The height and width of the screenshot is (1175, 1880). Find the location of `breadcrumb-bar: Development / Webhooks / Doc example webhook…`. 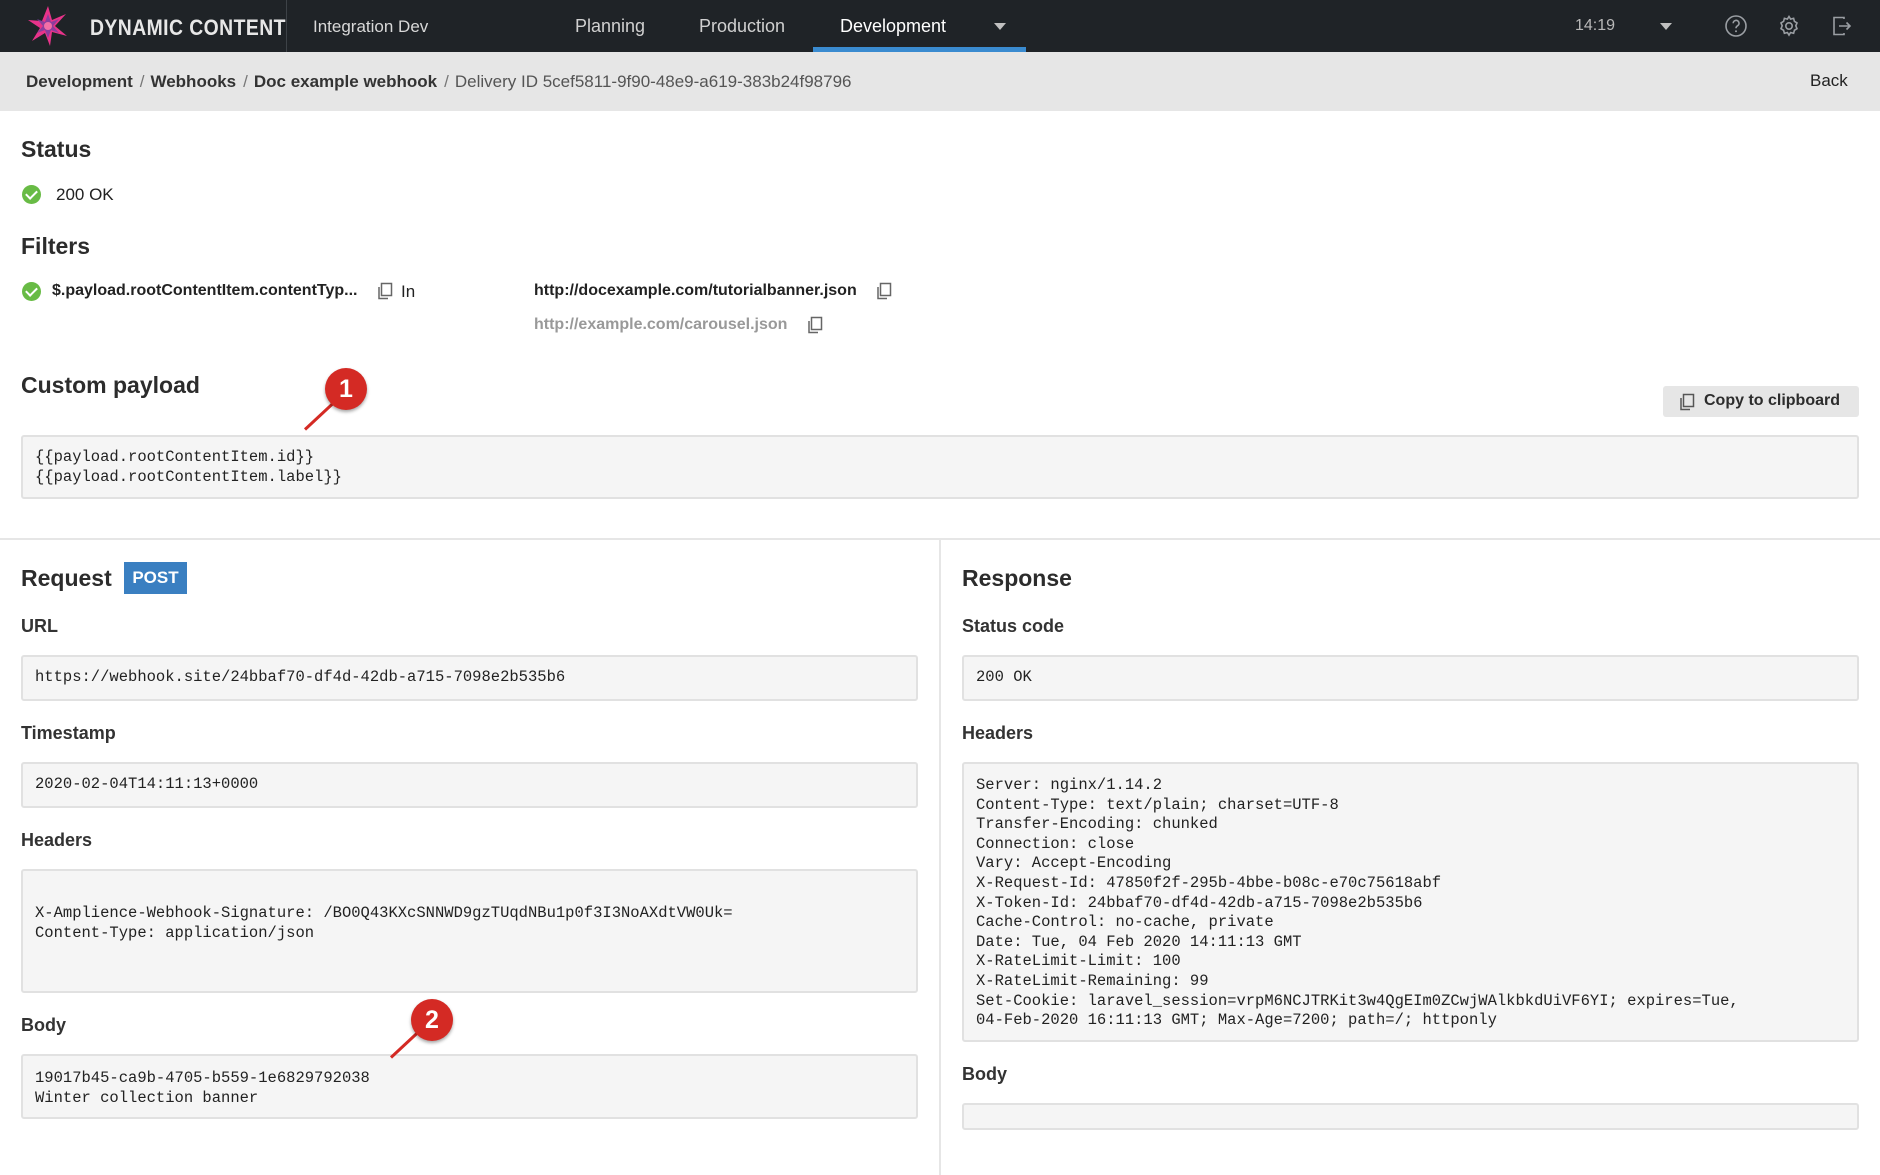

breadcrumb-bar: Development / Webhooks / Doc example webhook… is located at coordinates (940, 81).